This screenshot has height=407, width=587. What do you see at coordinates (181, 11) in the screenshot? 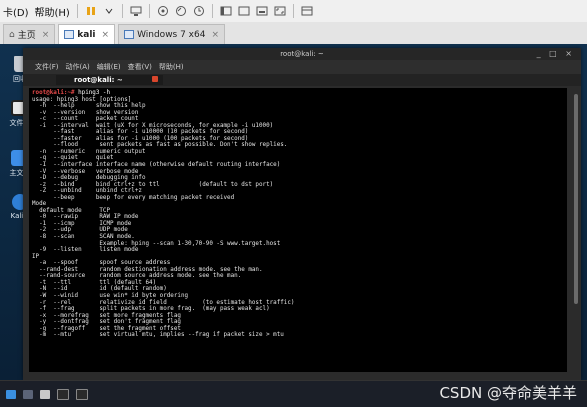
I see `revert-snapshot-icon` at bounding box center [181, 11].